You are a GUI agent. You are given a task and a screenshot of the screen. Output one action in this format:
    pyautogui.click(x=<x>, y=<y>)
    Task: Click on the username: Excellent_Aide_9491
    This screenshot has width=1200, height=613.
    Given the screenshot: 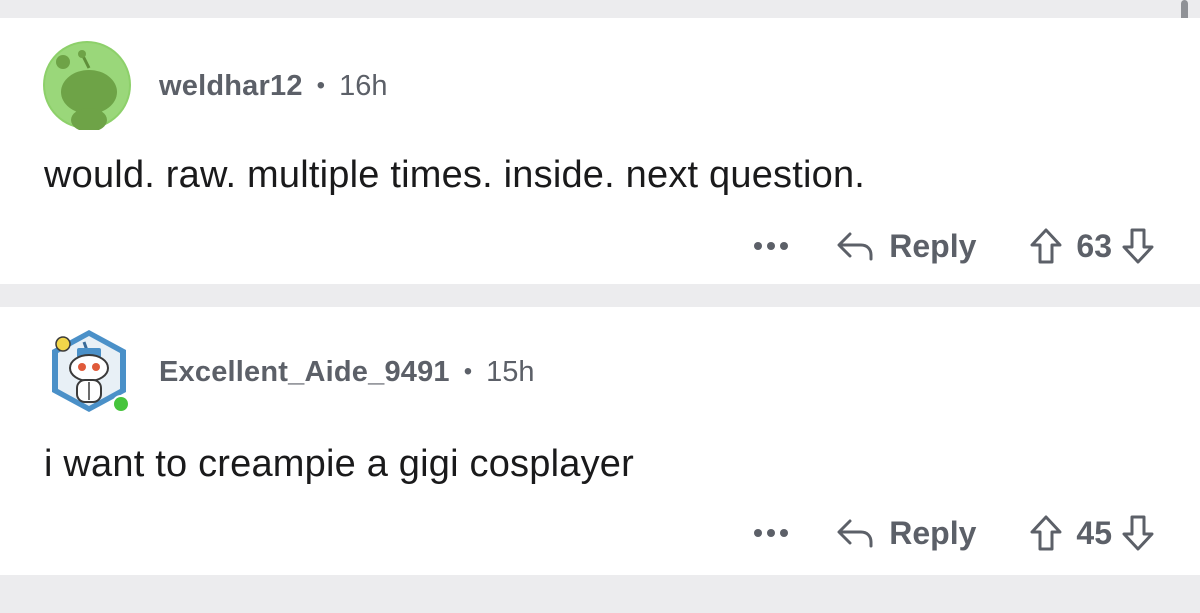 What is the action you would take?
    pyautogui.click(x=304, y=372)
    